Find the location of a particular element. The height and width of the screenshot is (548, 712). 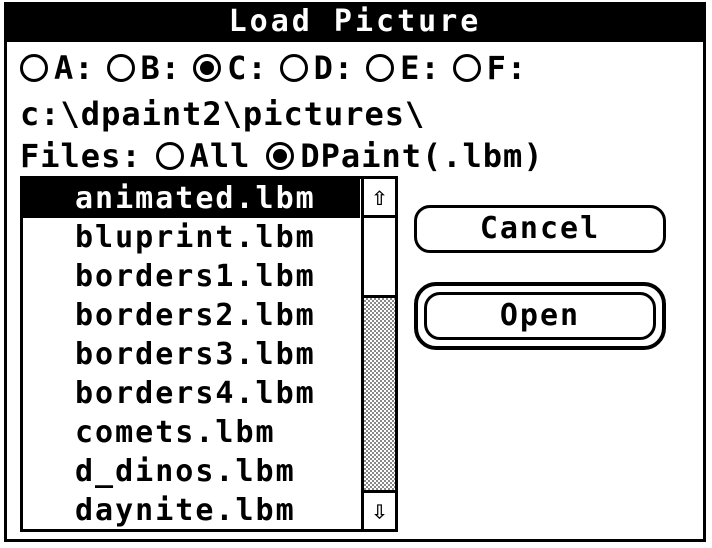

list-item: borders2.lbm is located at coordinates (191, 315).